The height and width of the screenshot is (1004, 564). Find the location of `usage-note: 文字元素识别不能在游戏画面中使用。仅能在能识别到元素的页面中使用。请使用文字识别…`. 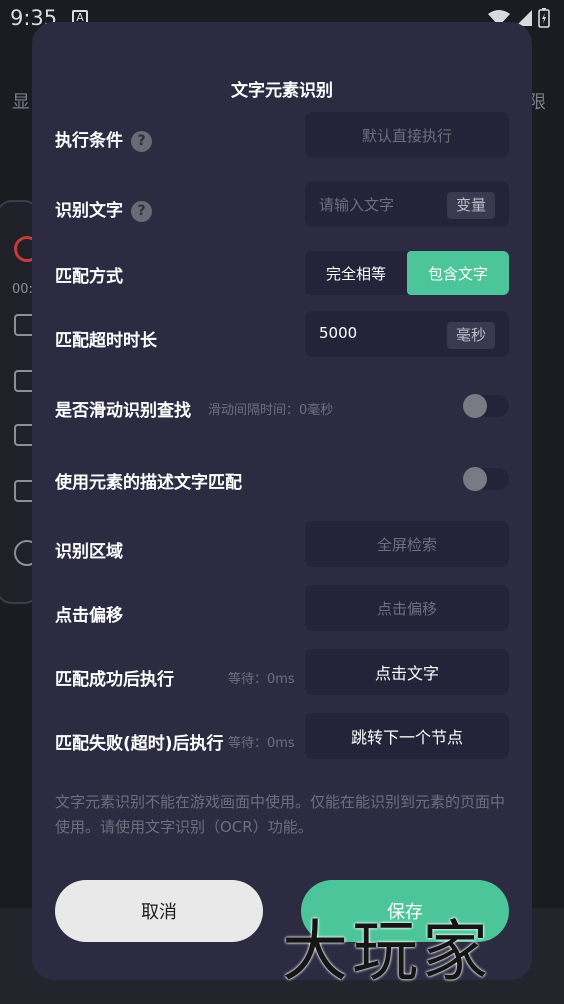

usage-note: 文字元素识别不能在游戏画面中使用。仅能在能识别到元素的页面中使用。请使用文字识别… is located at coordinates (280, 814).